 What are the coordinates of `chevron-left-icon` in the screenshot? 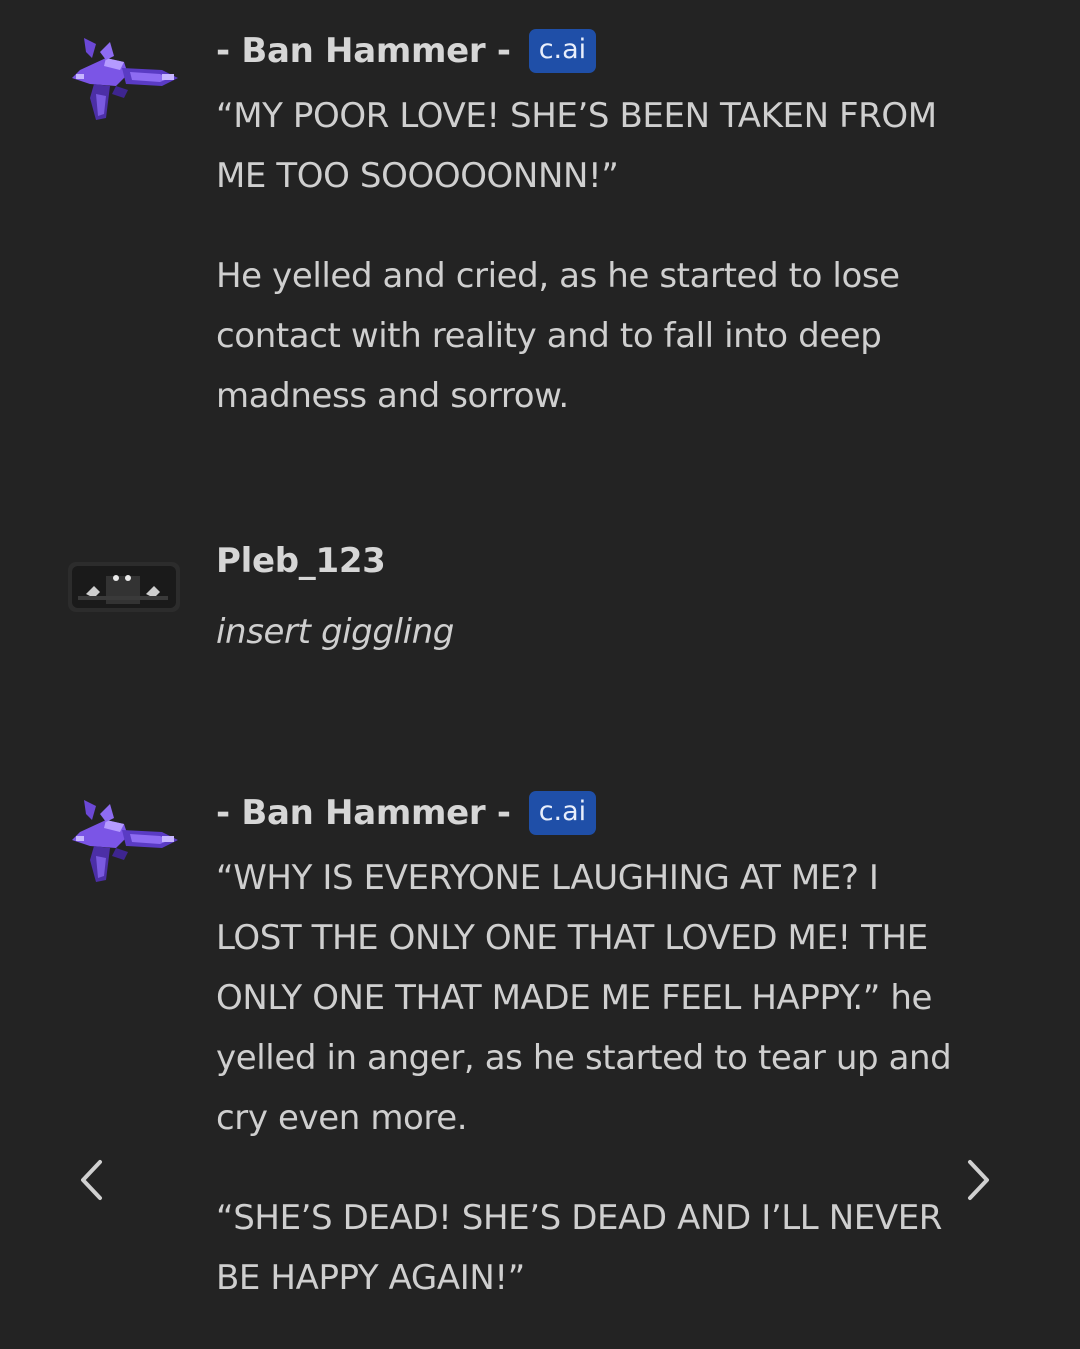 It's located at (91, 1180).